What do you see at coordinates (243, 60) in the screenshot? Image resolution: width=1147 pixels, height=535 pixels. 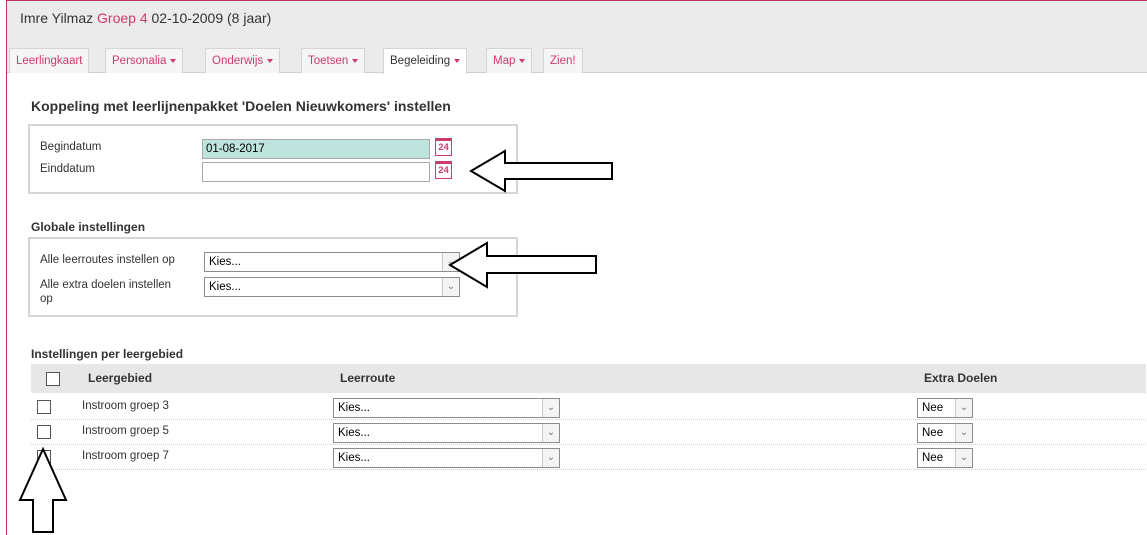 I see `tab-onderwijs: Onderwijs` at bounding box center [243, 60].